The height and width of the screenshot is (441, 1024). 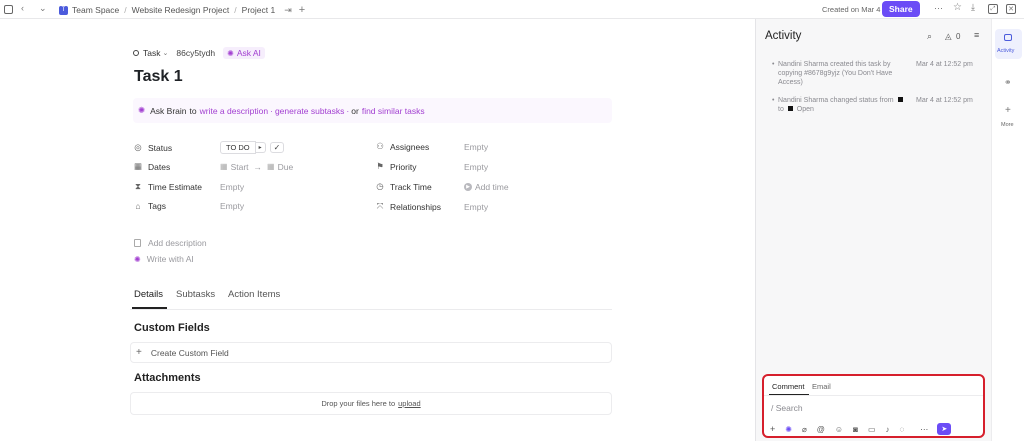 I want to click on start-date-button: Start, so click(x=240, y=167).